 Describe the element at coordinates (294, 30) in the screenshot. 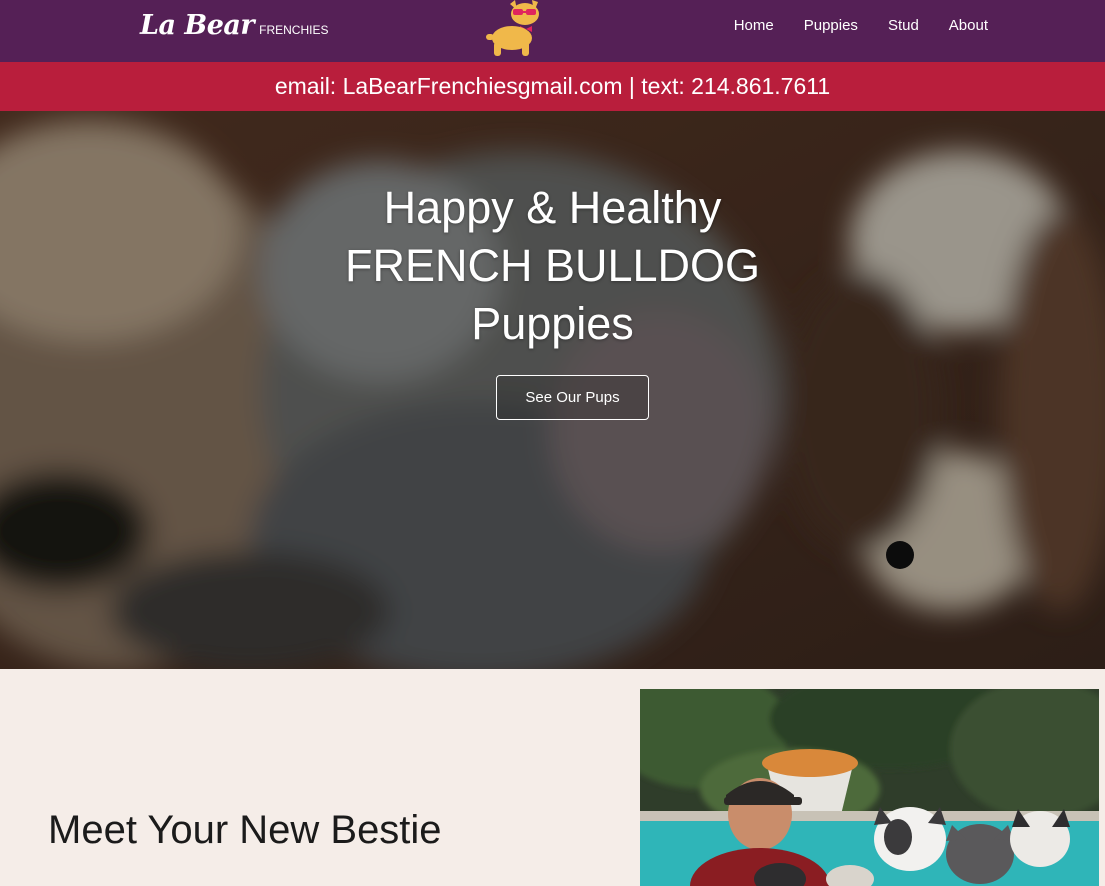

I see `logo-sub-text: FRENCHIES` at that location.